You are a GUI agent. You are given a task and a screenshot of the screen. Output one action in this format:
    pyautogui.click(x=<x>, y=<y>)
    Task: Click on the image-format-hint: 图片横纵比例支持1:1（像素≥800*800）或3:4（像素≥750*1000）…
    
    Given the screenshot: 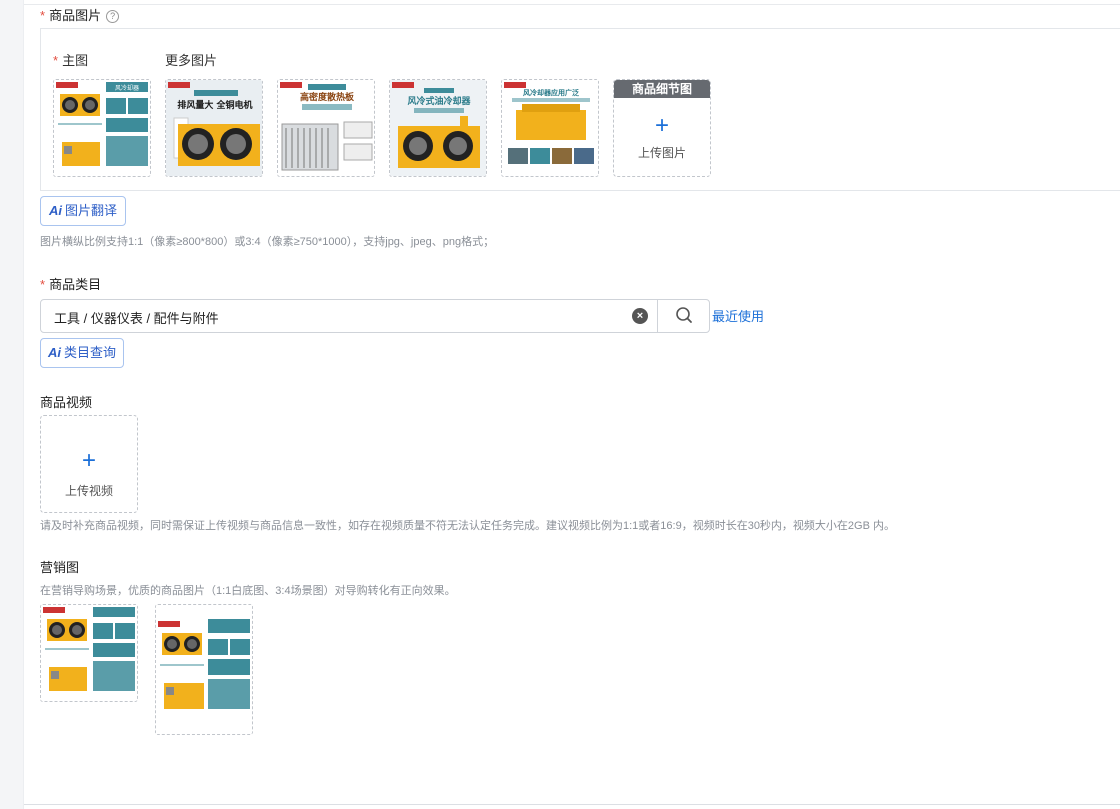 What is the action you would take?
    pyautogui.click(x=267, y=242)
    